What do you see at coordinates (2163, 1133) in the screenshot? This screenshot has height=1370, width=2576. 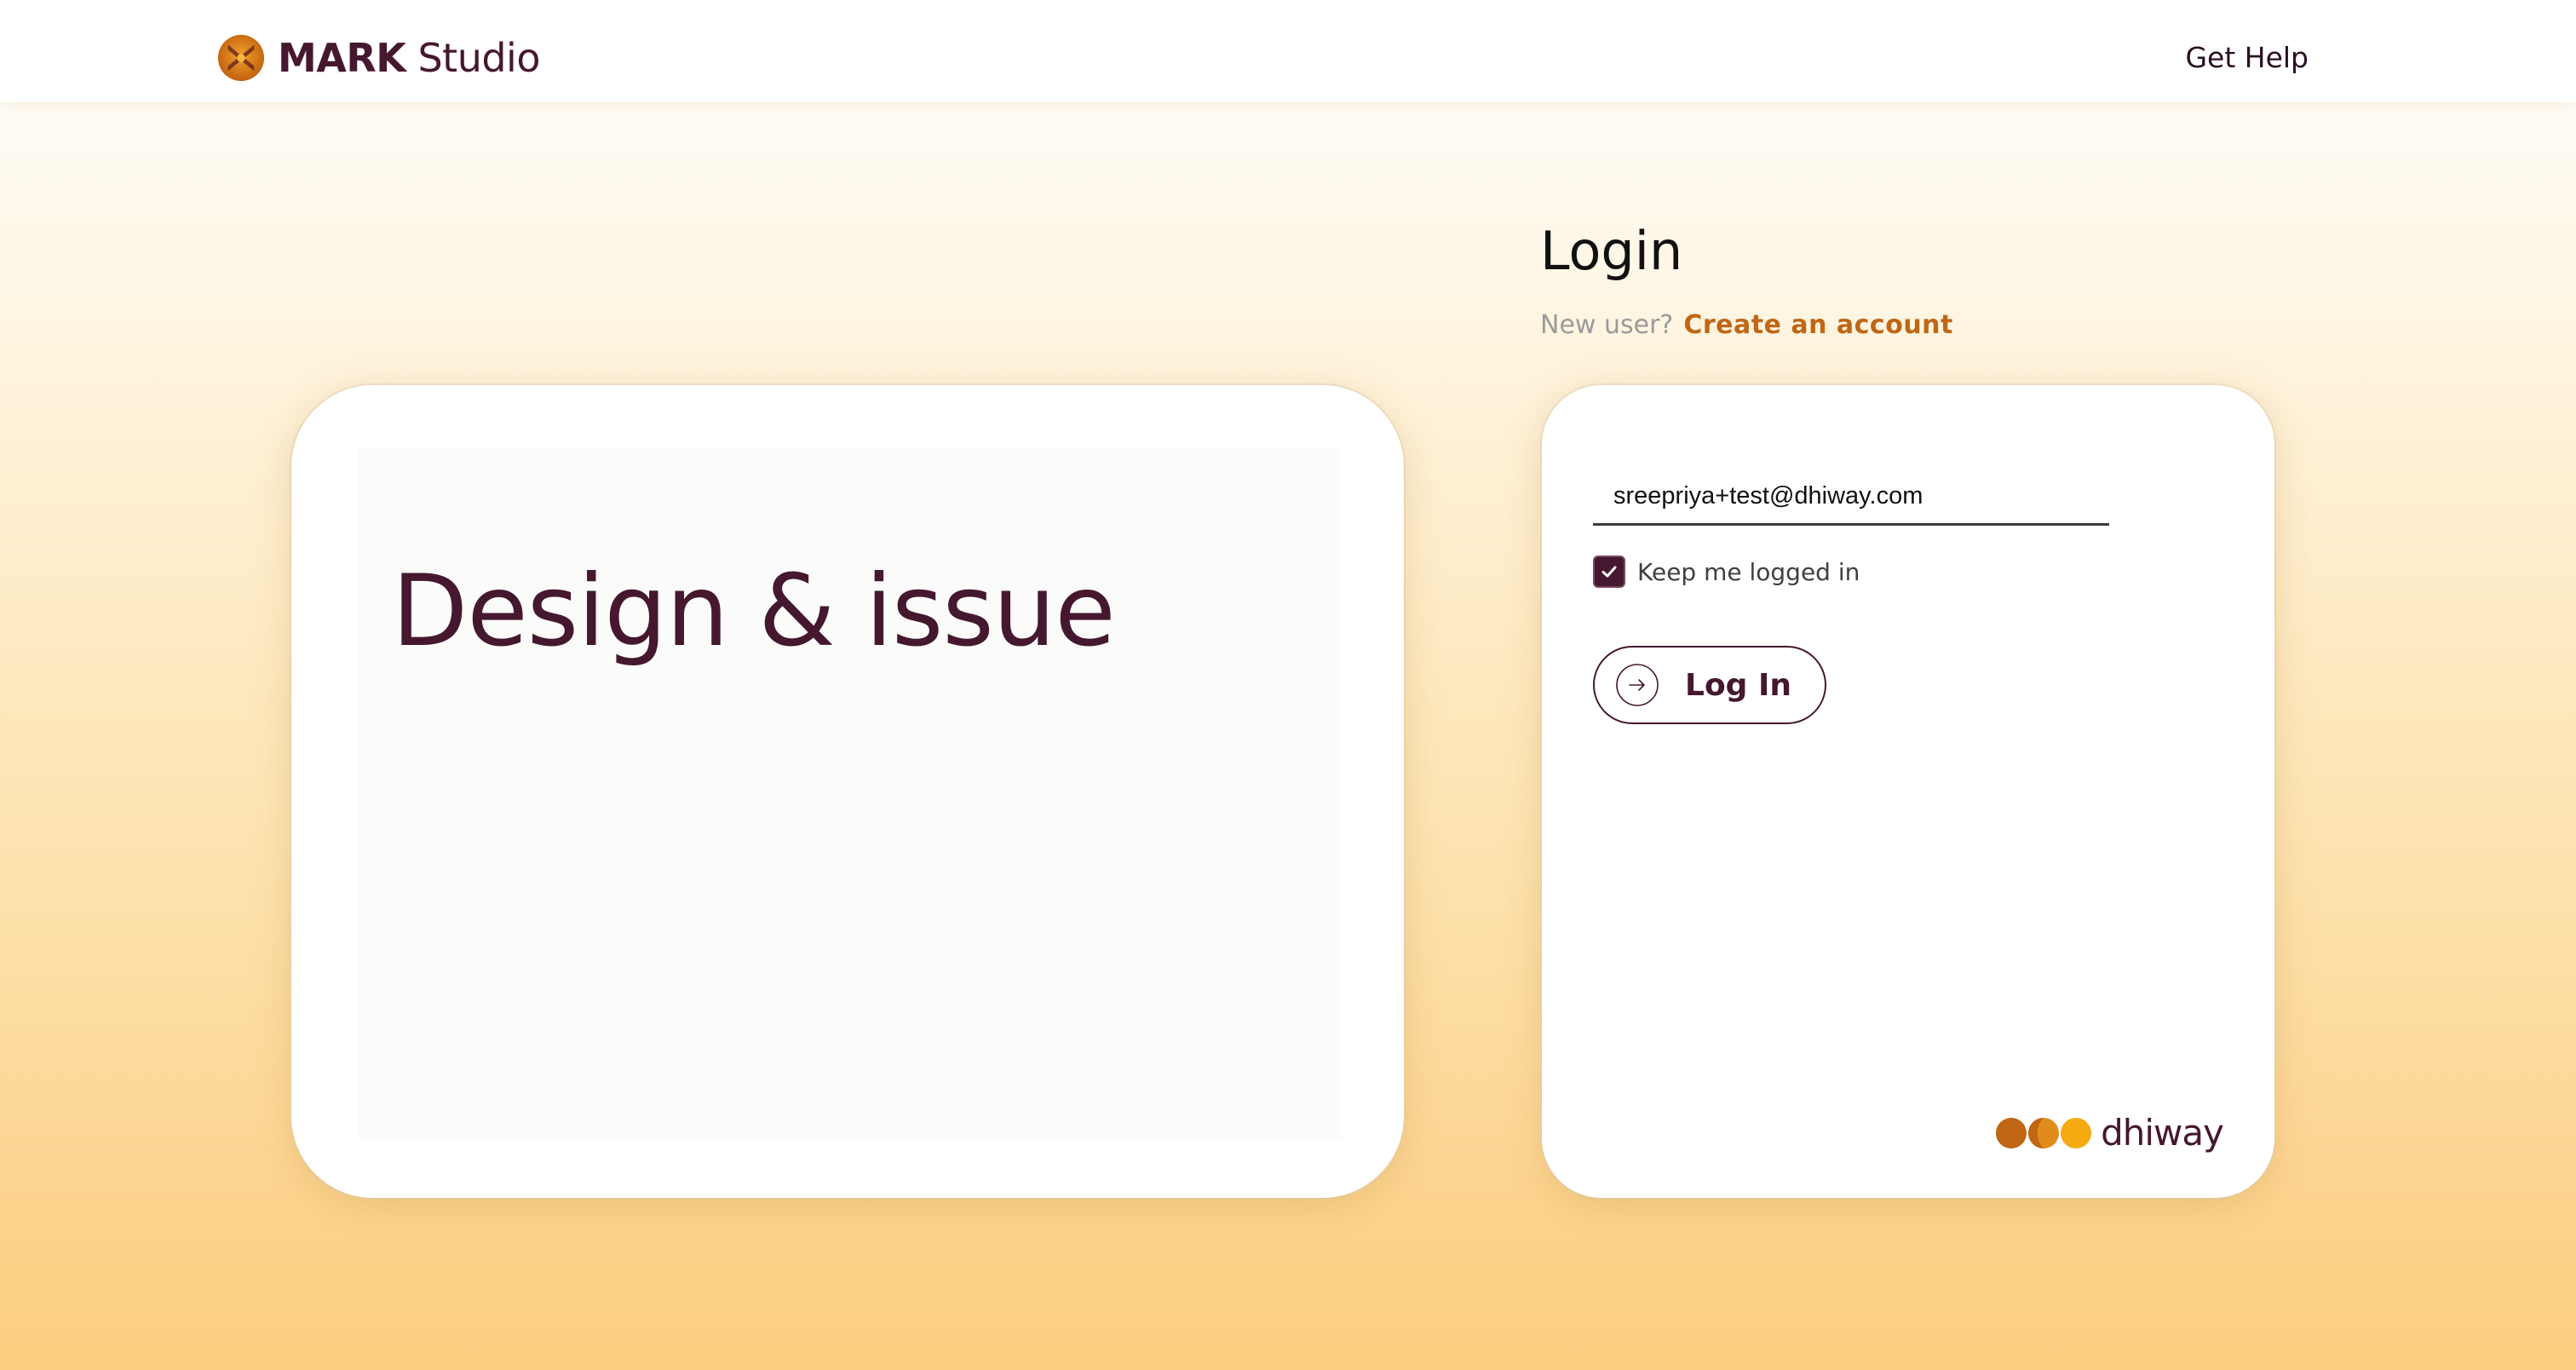 I see `dhiway-wordmark: dhiway` at bounding box center [2163, 1133].